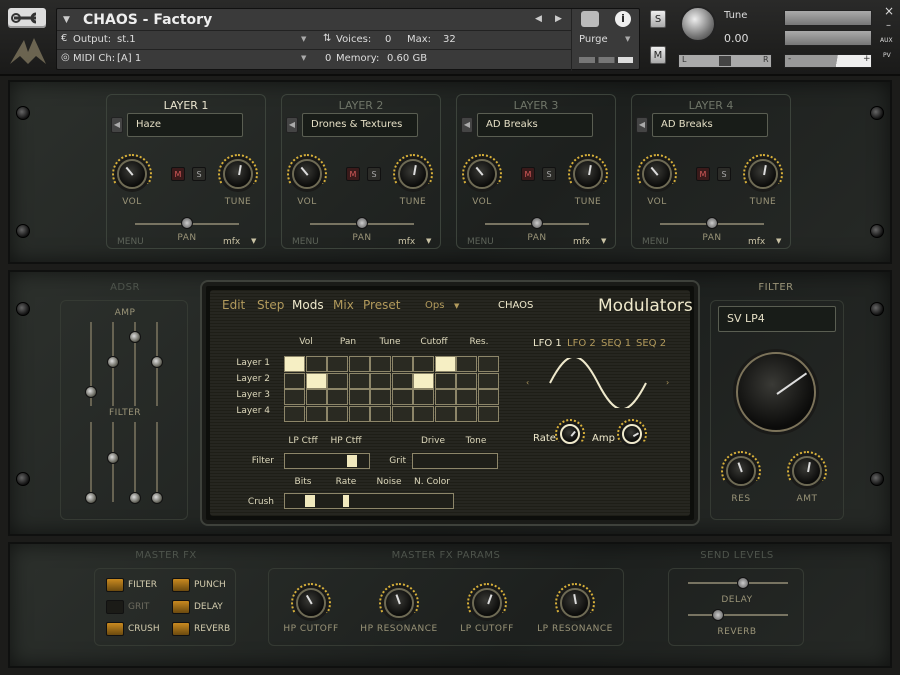 This screenshot has width=900, height=675. What do you see at coordinates (270, 305) in the screenshot?
I see `tab-step: Step` at bounding box center [270, 305].